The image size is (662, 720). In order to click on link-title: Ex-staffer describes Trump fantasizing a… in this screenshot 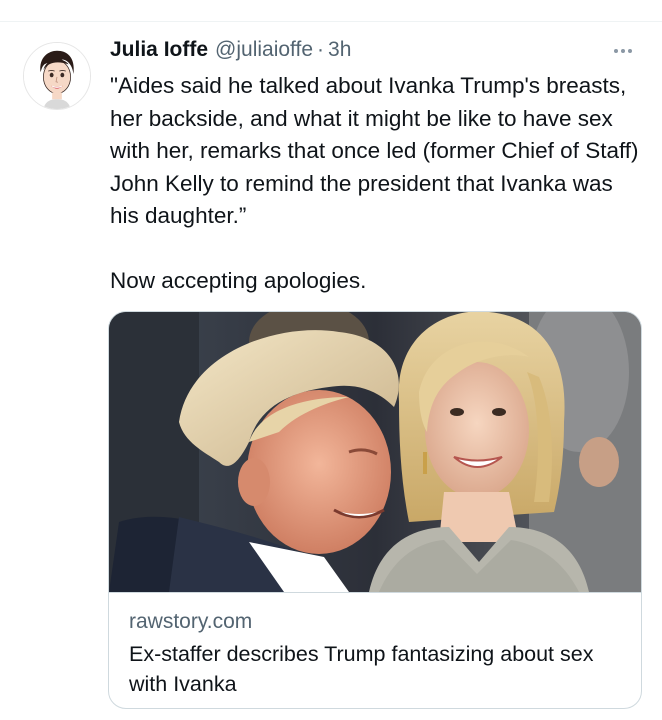, I will do `click(379, 669)`.